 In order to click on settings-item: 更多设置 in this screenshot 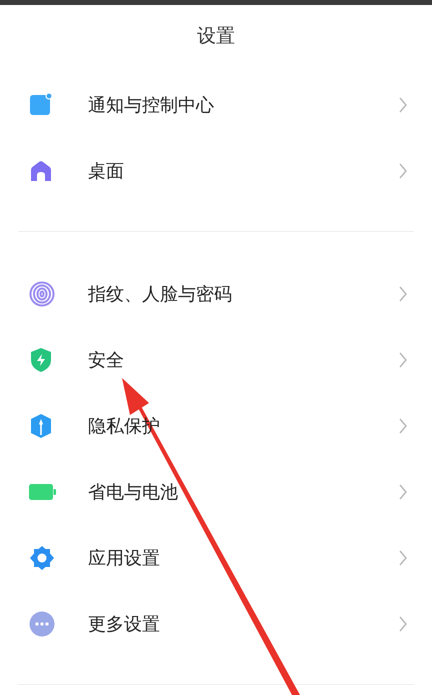, I will do `click(243, 624)`.